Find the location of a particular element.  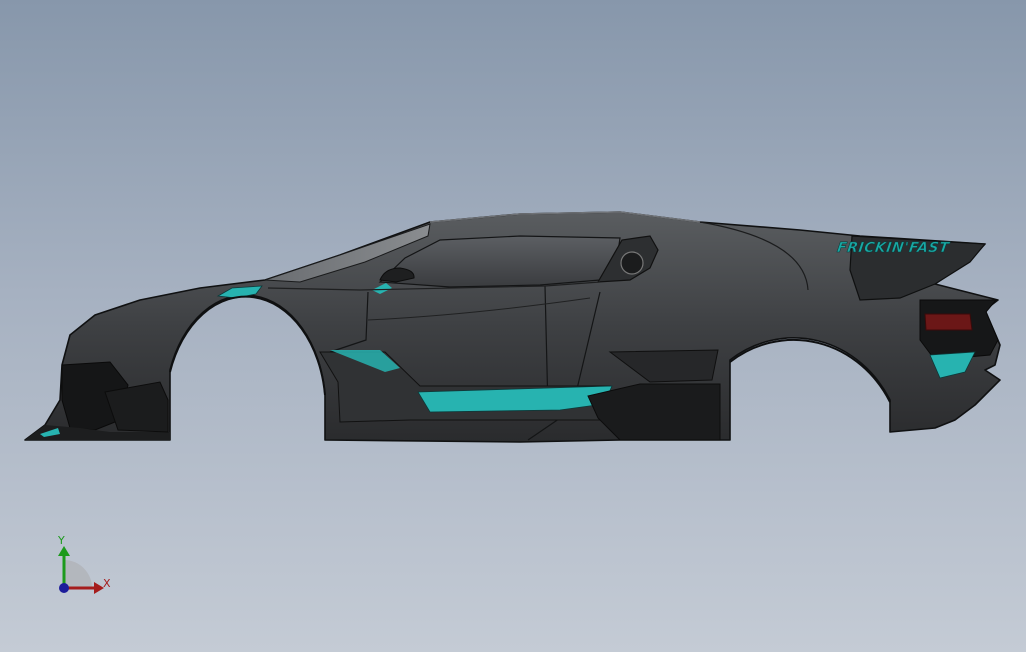

rear-decal-text: FRICKIN'FAST is located at coordinates (893, 248).